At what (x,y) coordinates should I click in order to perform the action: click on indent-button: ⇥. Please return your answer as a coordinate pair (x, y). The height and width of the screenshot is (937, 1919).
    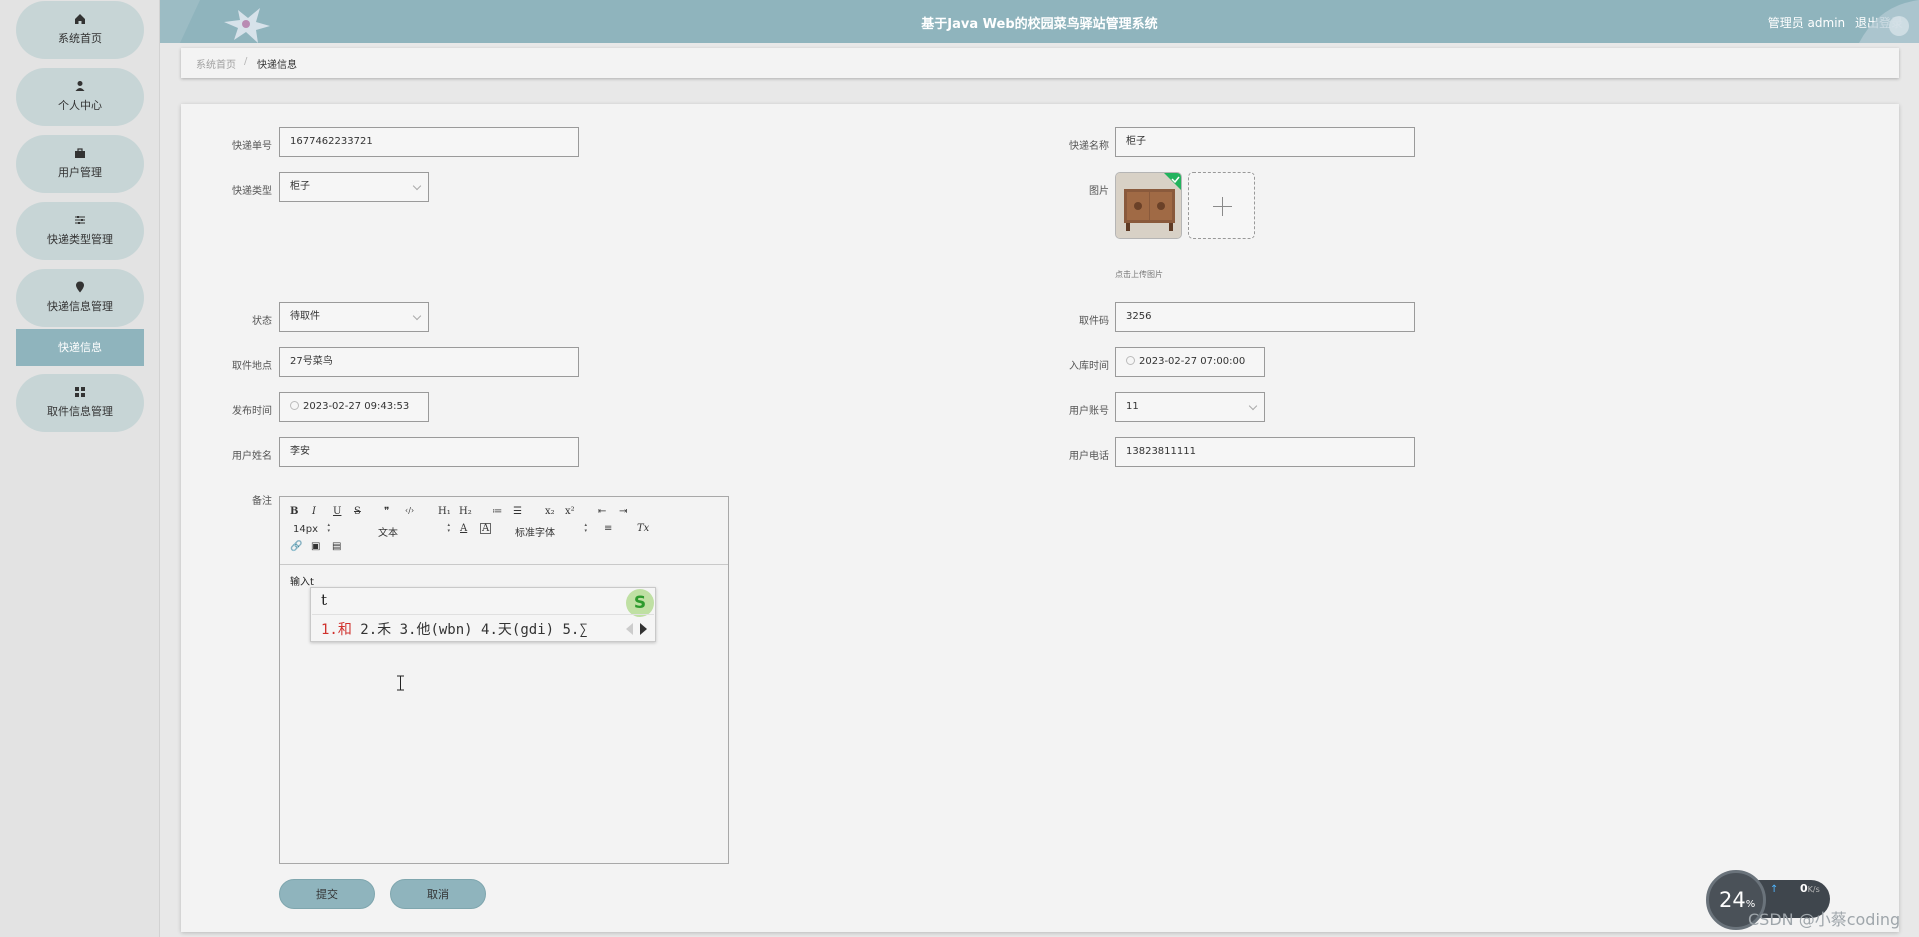
    Looking at the image, I should click on (623, 511).